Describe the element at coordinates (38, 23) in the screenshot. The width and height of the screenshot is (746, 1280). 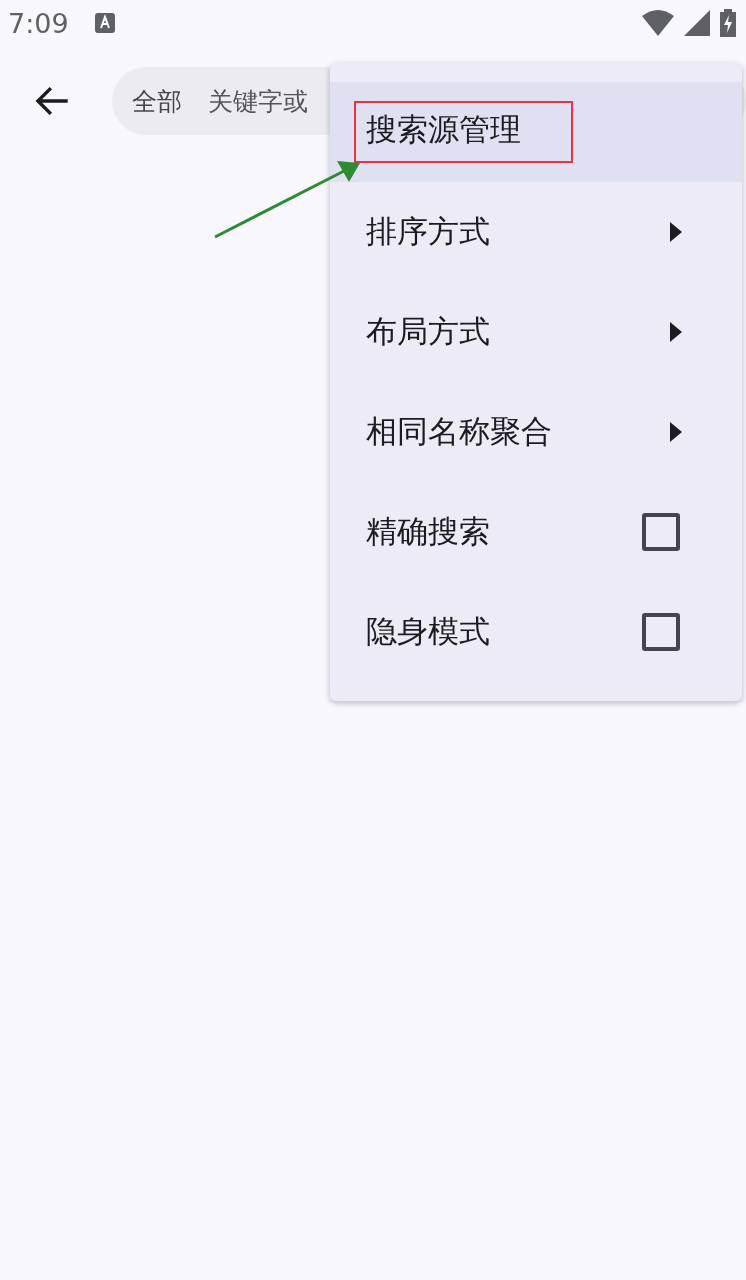
I see `clock: 7:09` at that location.